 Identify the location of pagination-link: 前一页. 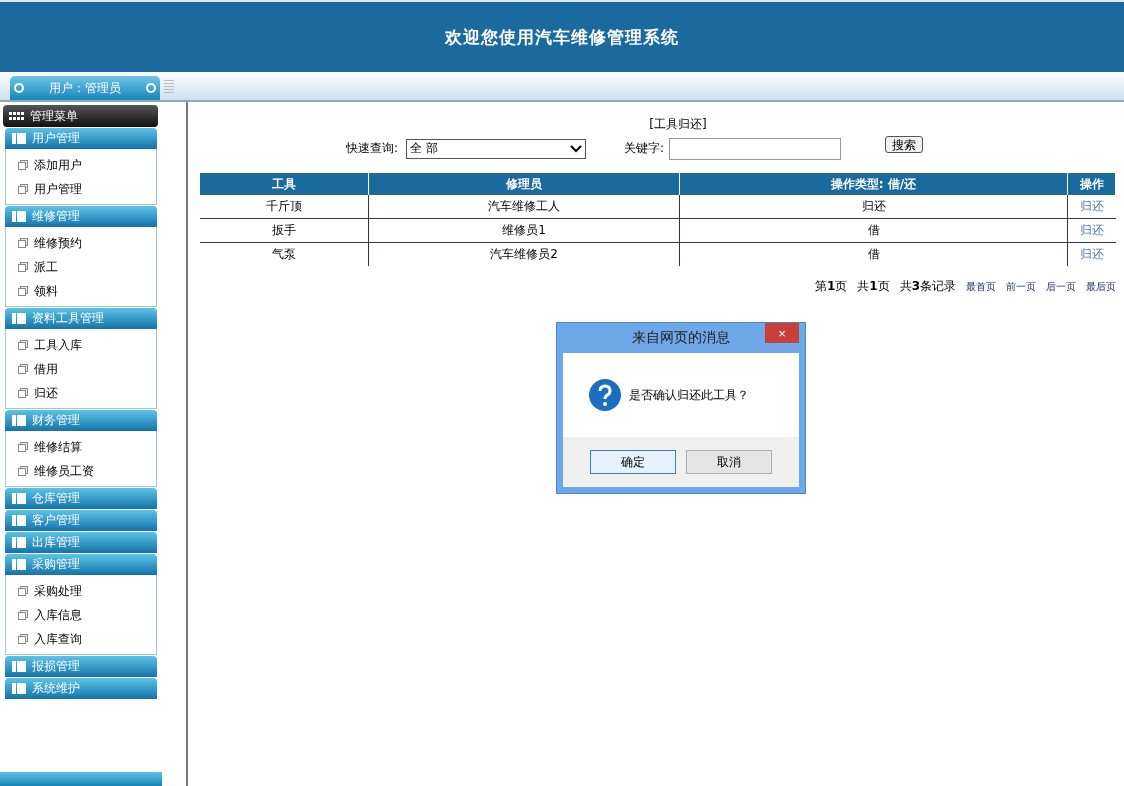
(1021, 286).